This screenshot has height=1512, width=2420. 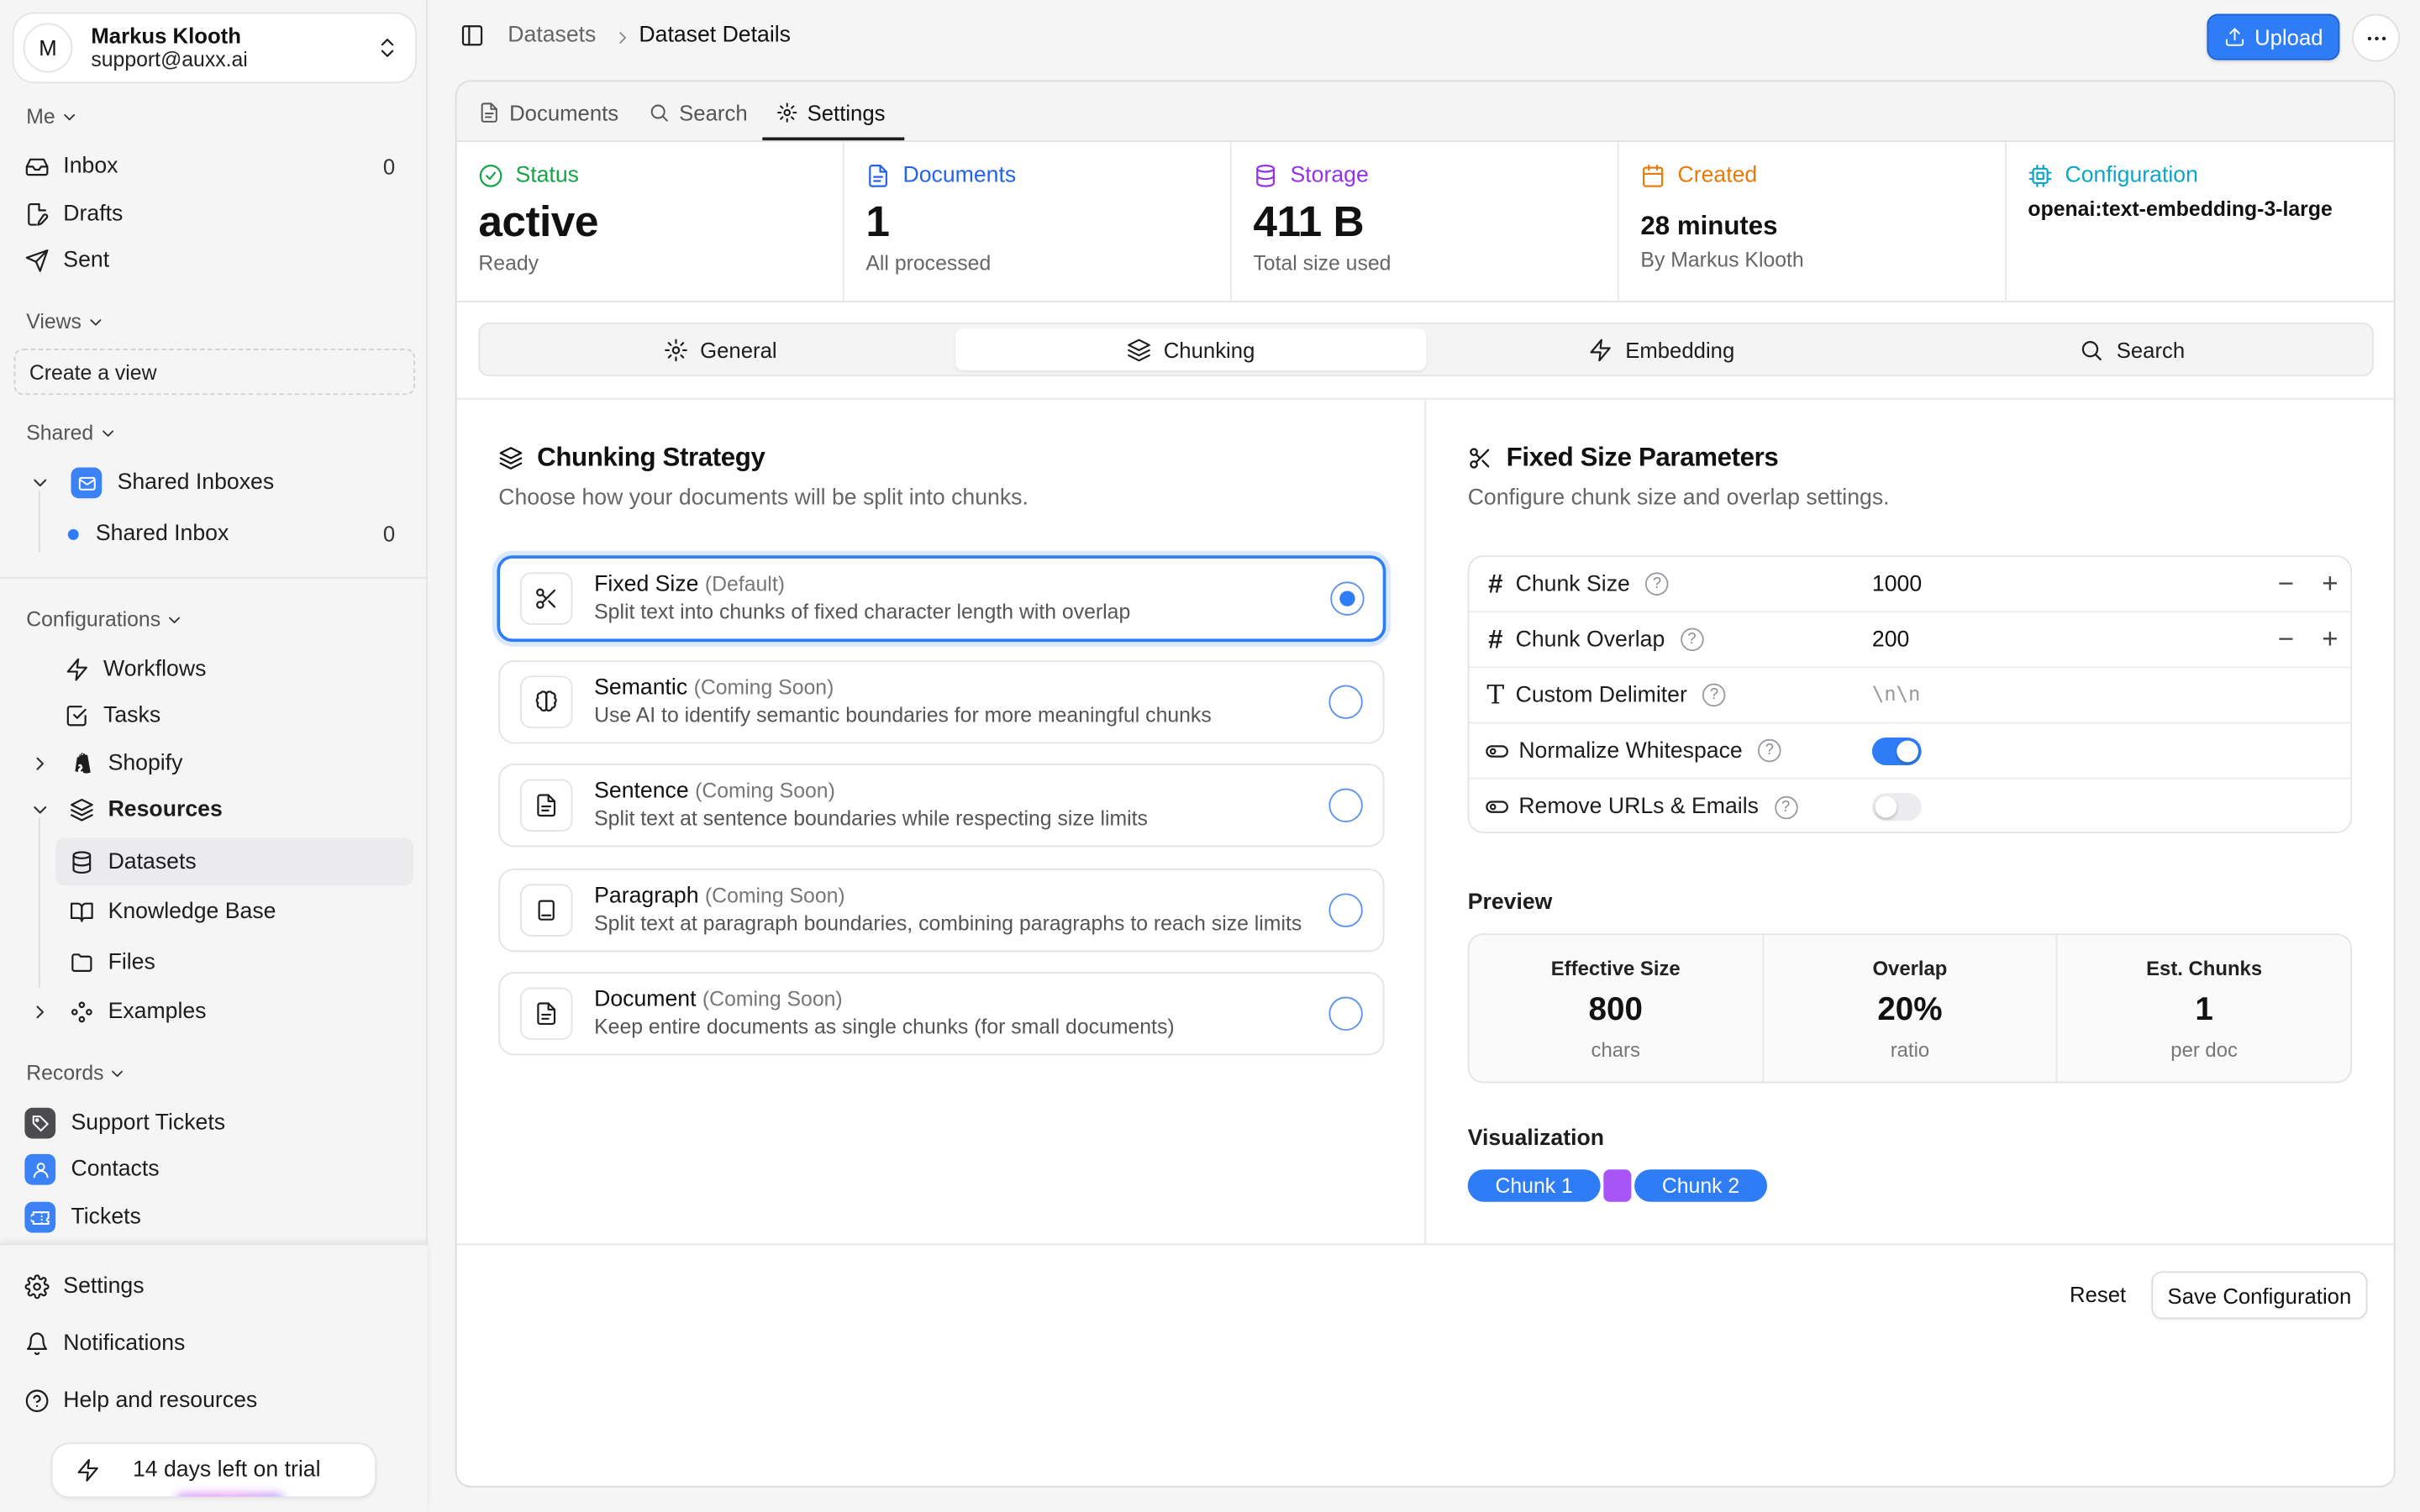 What do you see at coordinates (40, 1217) in the screenshot?
I see `ticket-icon` at bounding box center [40, 1217].